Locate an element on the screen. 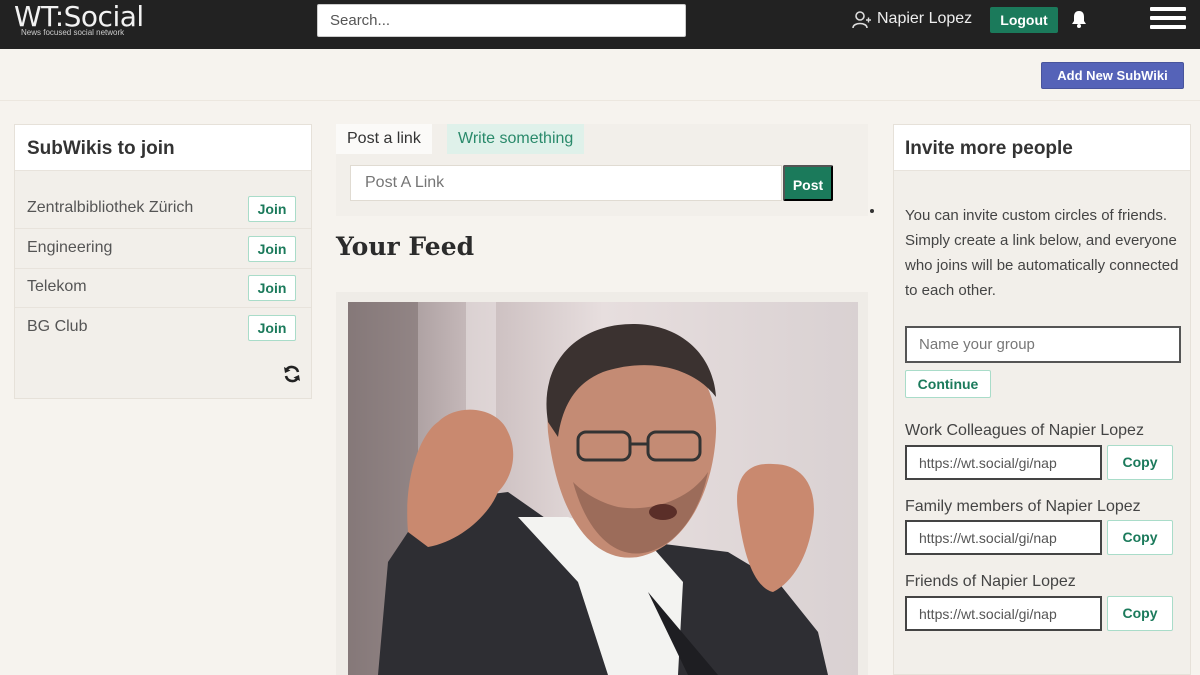 The height and width of the screenshot is (675, 1200). subwikis-header: SubWikis to join is located at coordinates (163, 148).